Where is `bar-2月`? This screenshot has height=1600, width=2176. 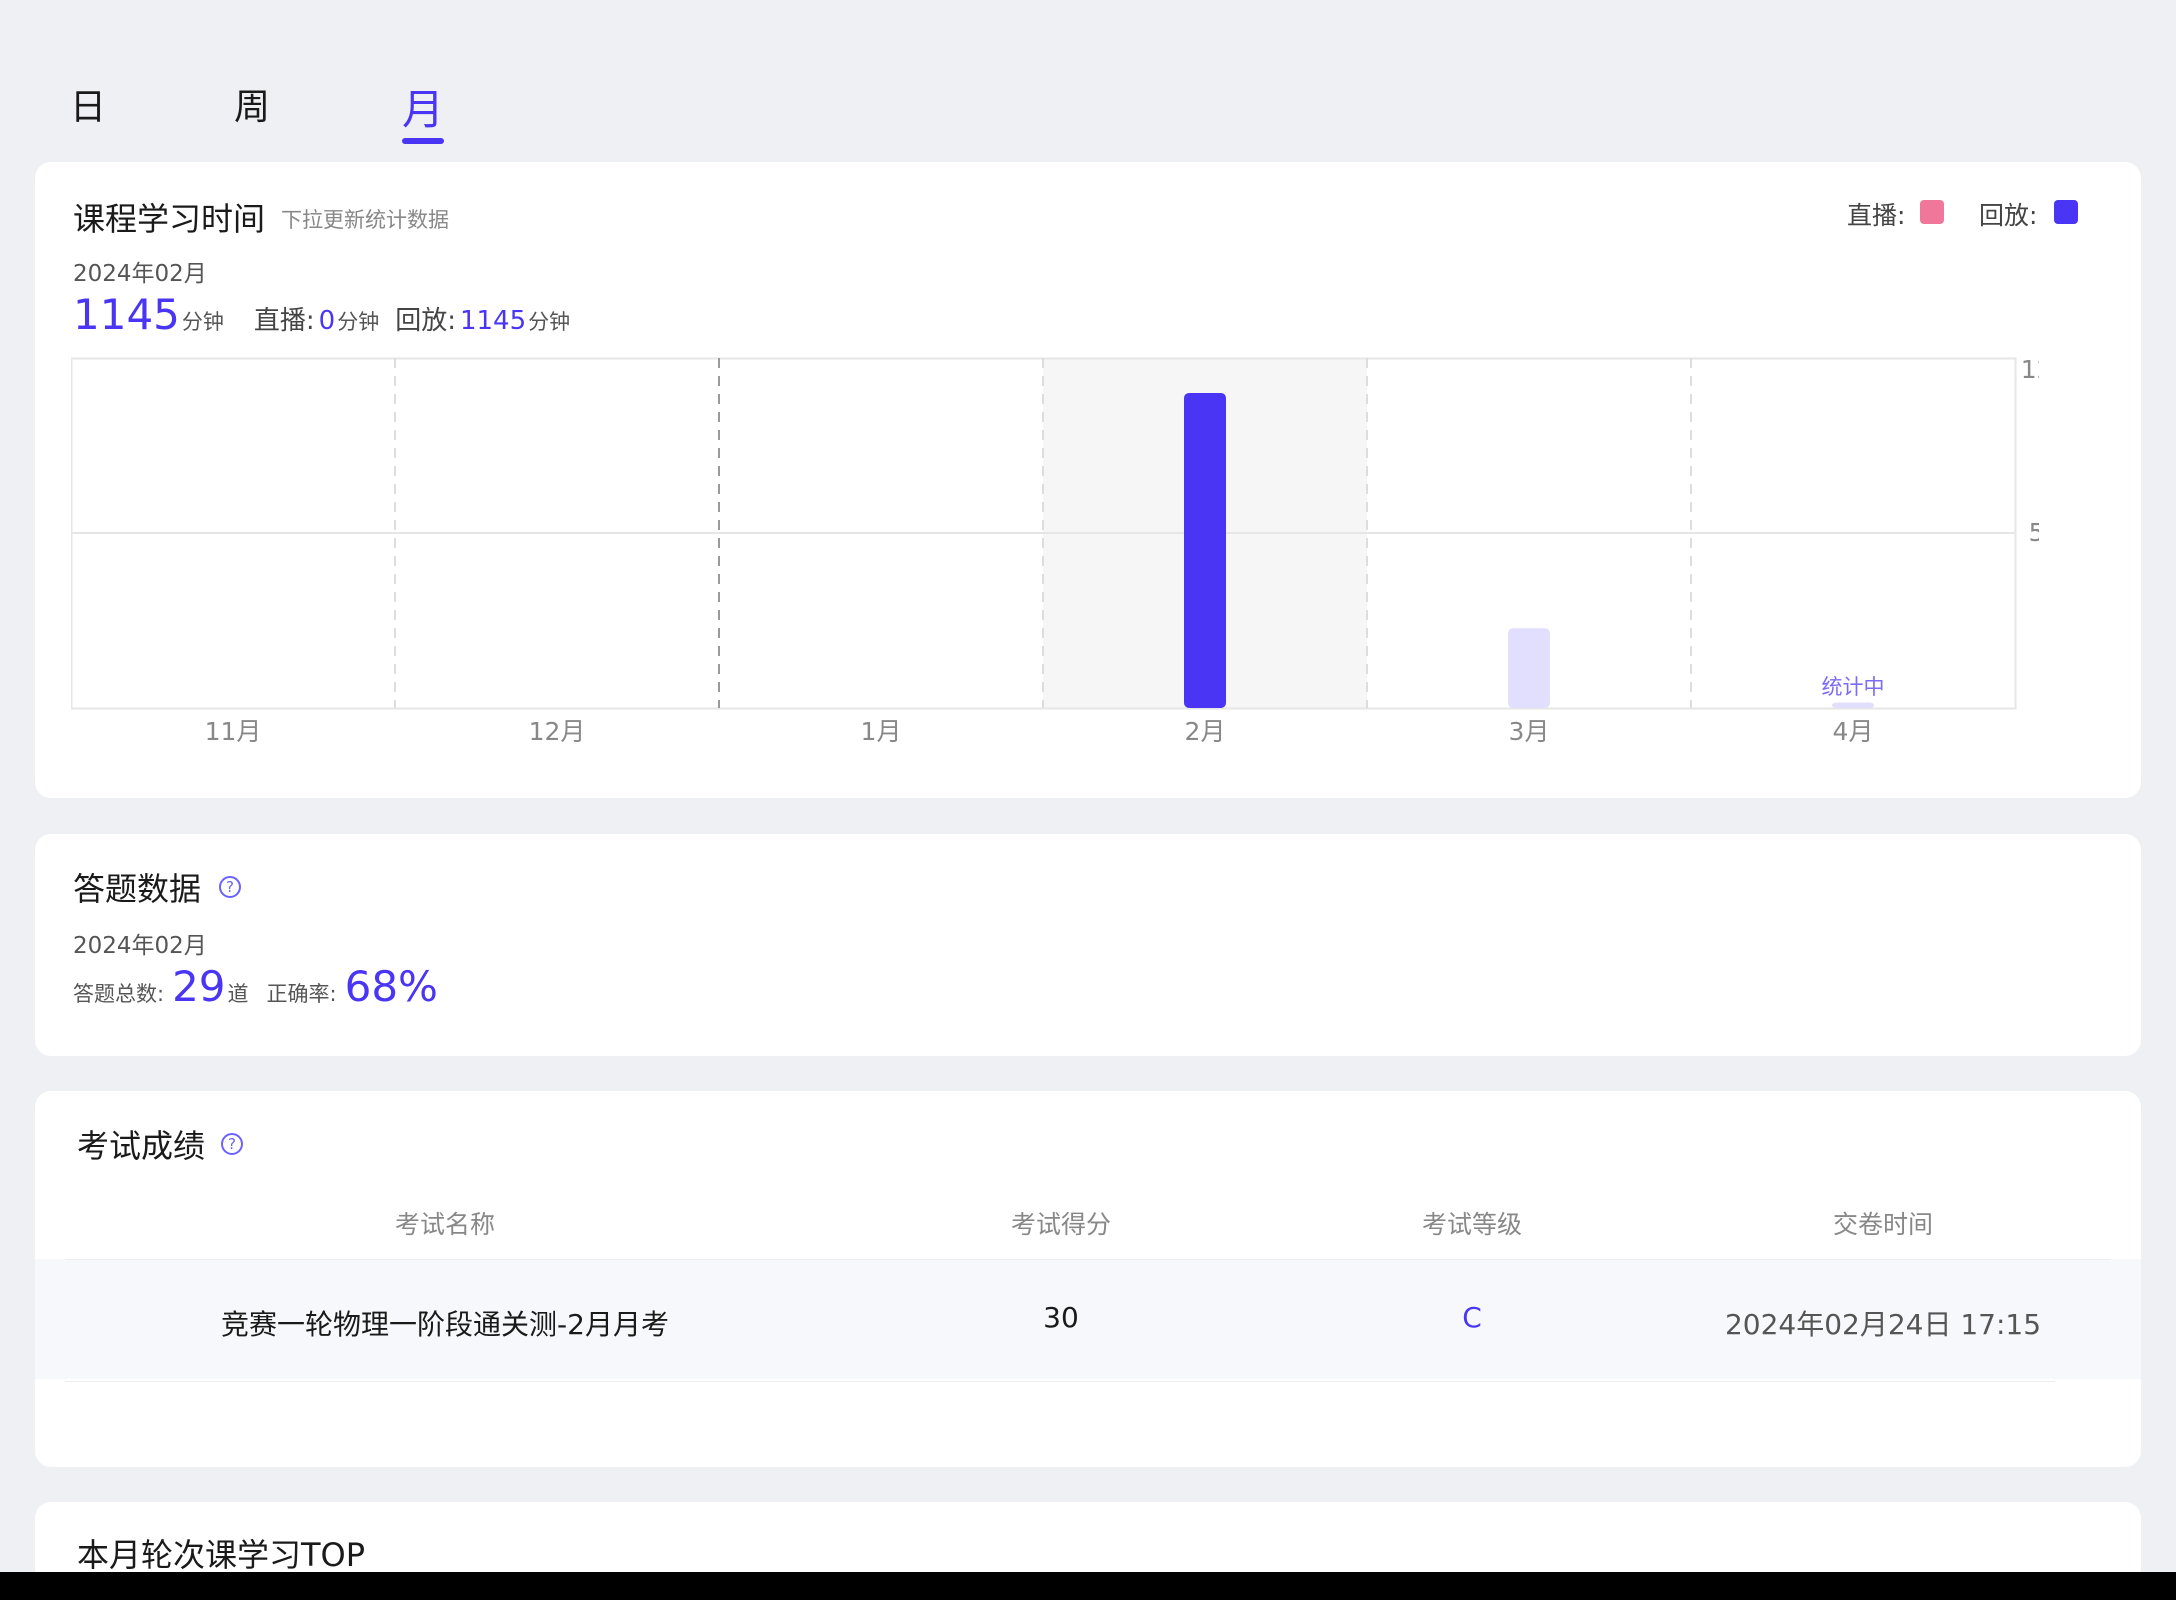 bar-2月 is located at coordinates (1205, 550).